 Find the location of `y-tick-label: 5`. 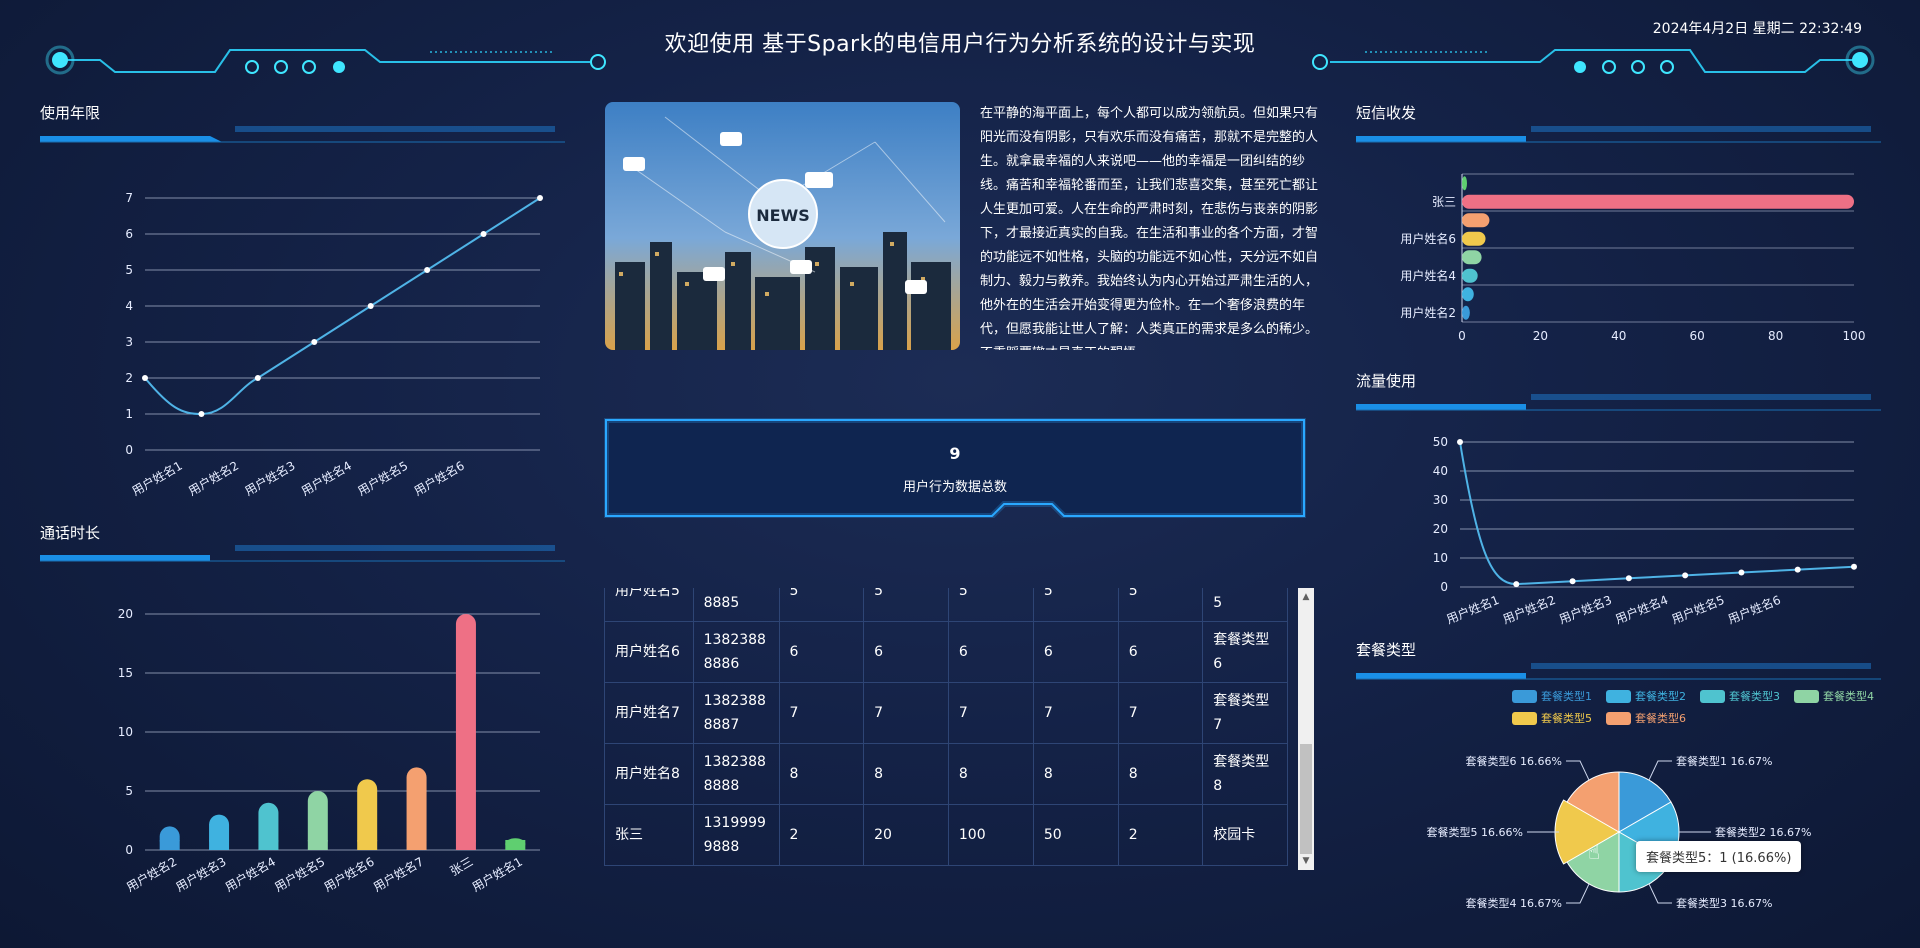

y-tick-label: 5 is located at coordinates (129, 270).